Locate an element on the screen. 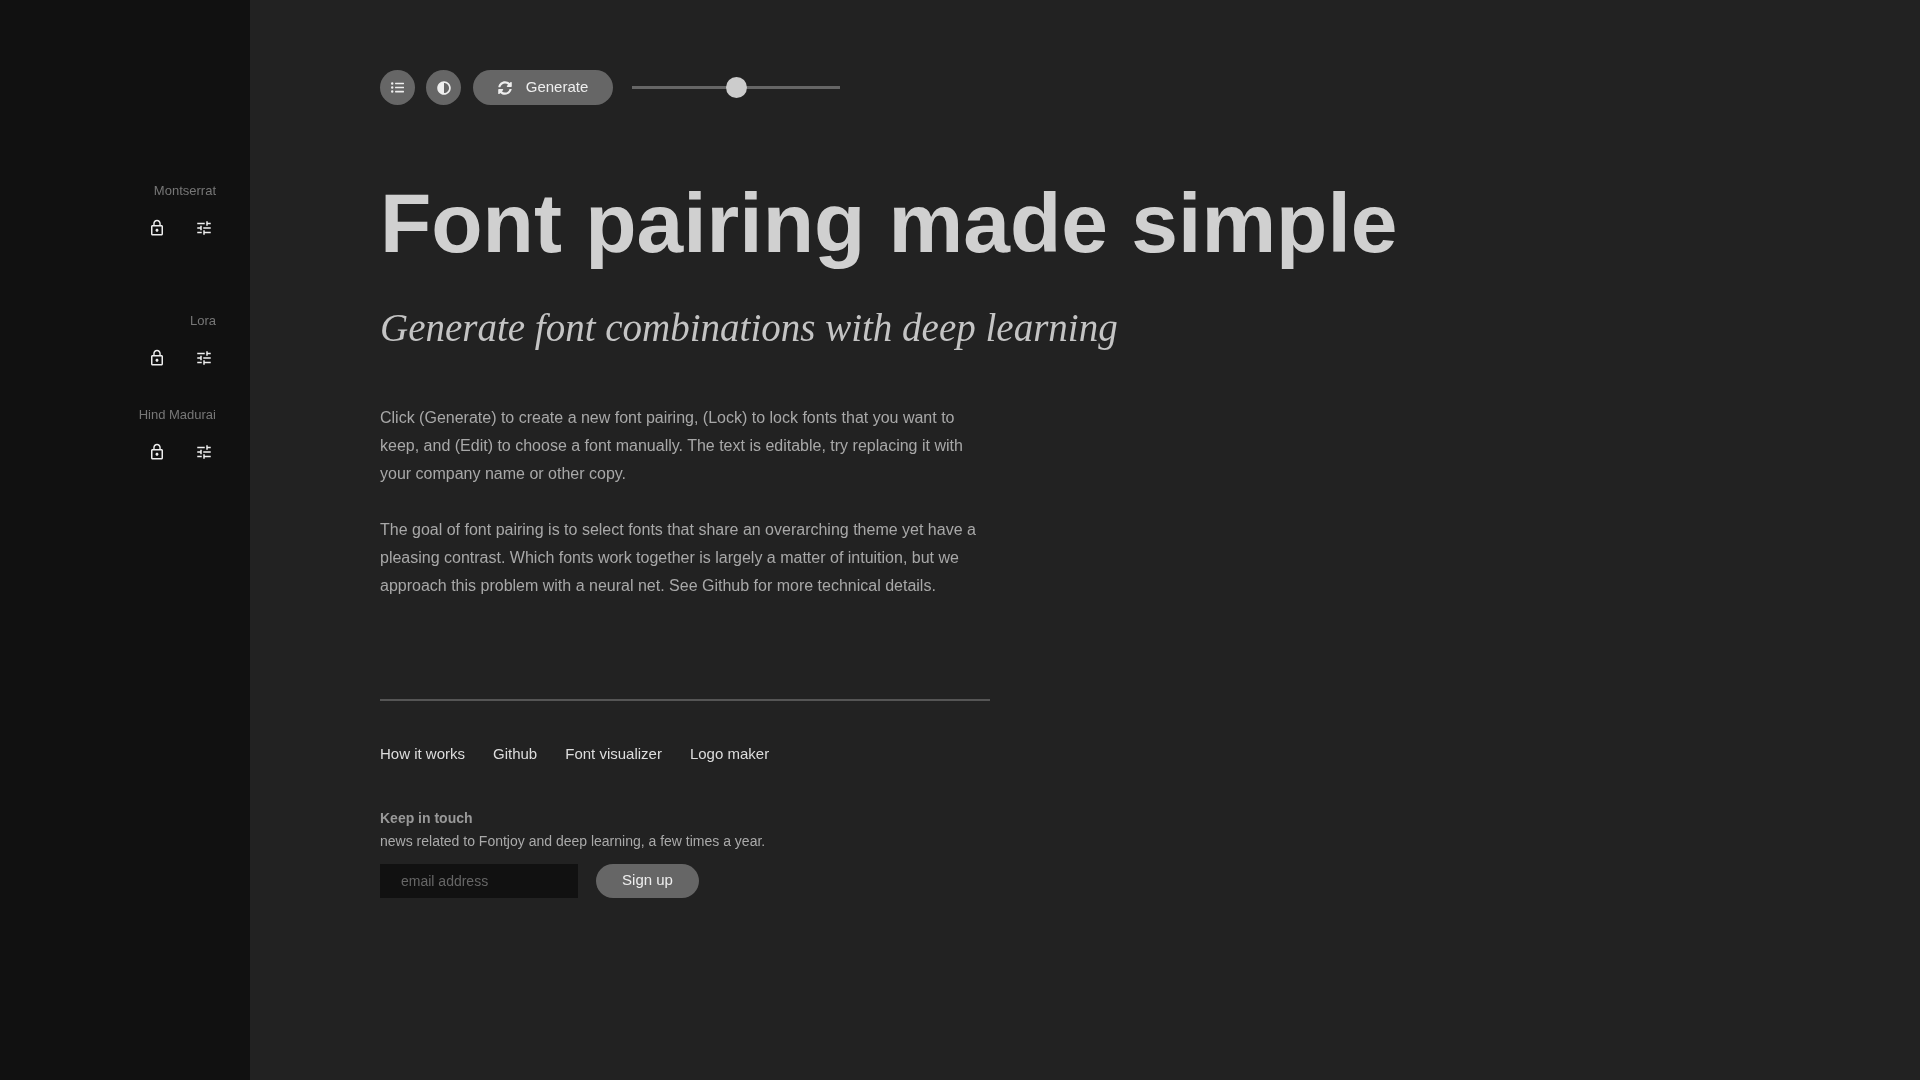 Image resolution: width=1920 pixels, height=1080 pixels. refresh-icon is located at coordinates (504, 87).